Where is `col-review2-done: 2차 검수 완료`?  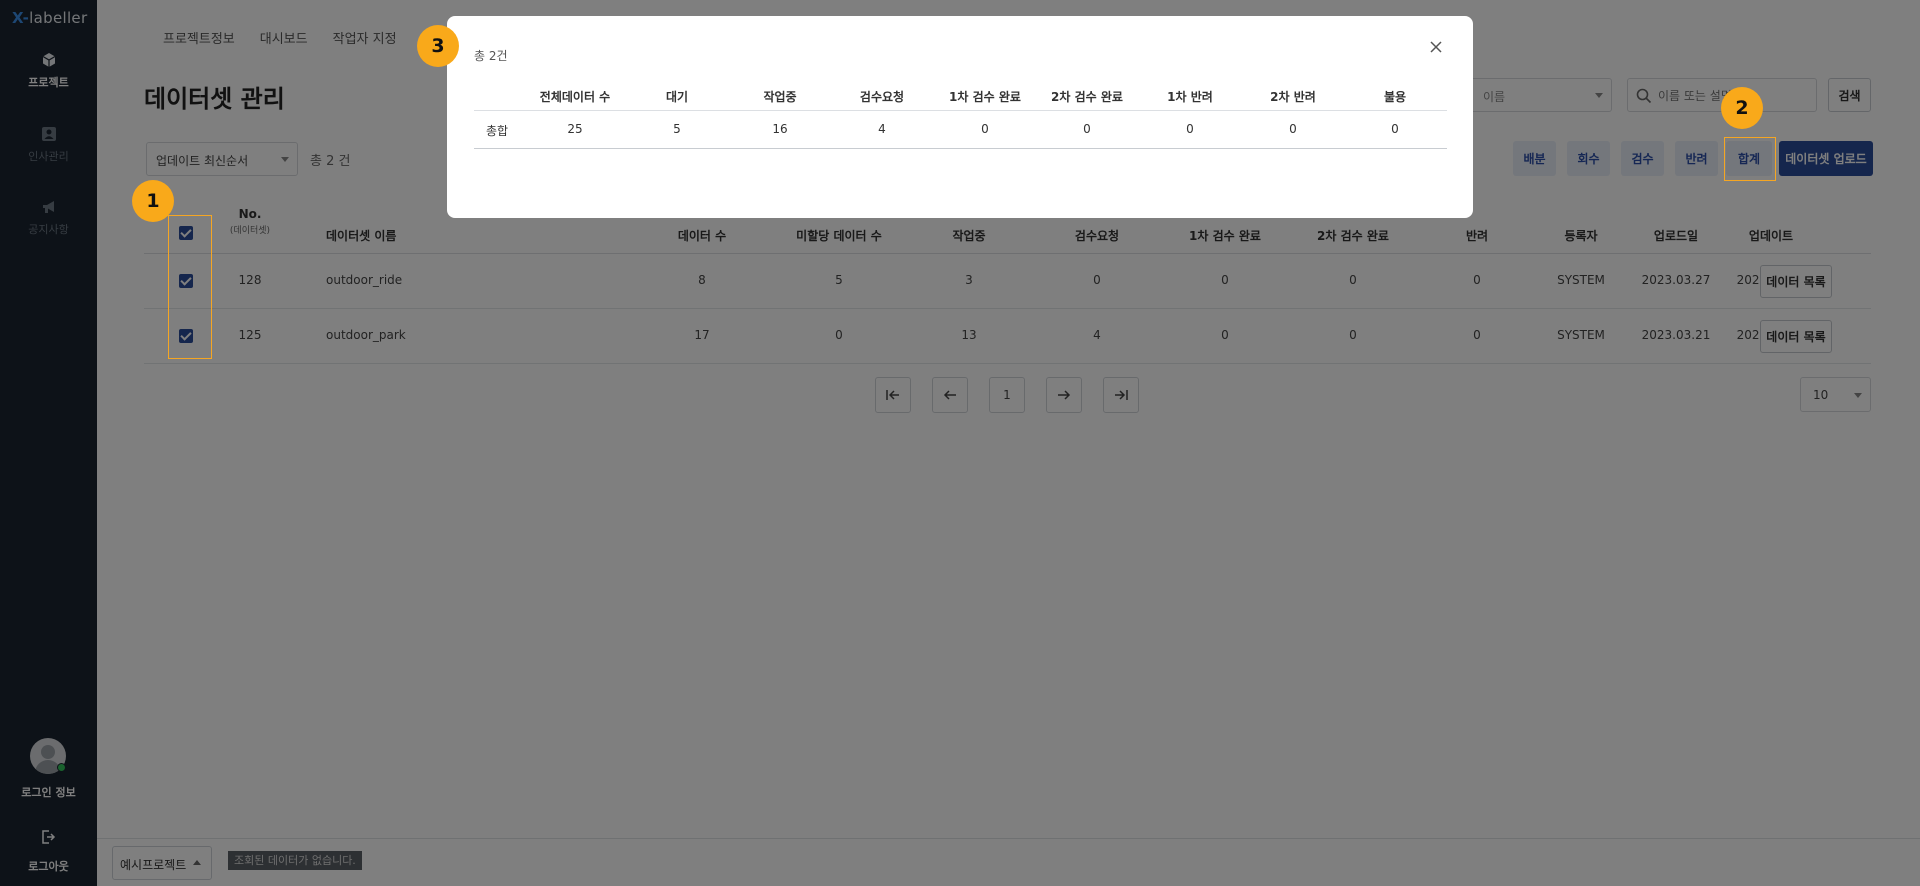
col-review2-done: 2차 검수 완료 is located at coordinates (1087, 97).